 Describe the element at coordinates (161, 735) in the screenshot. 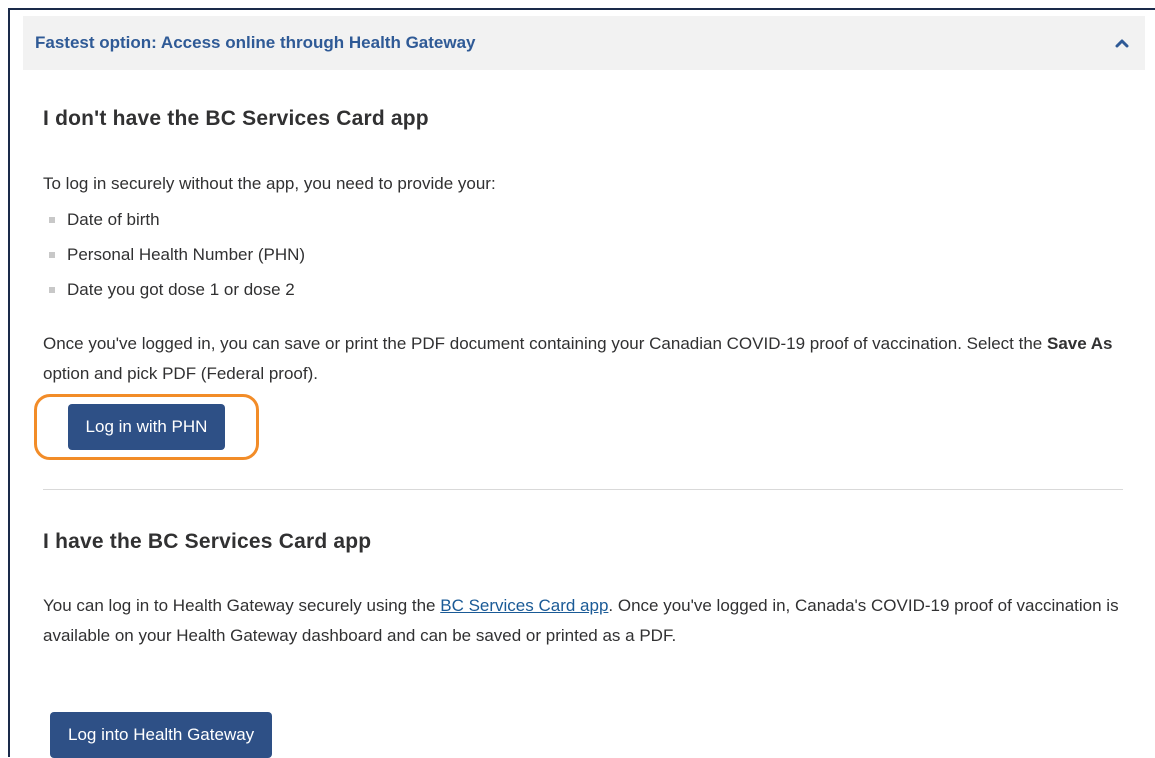

I see `log-into-health-gateway-button: Log into Health Gateway` at that location.